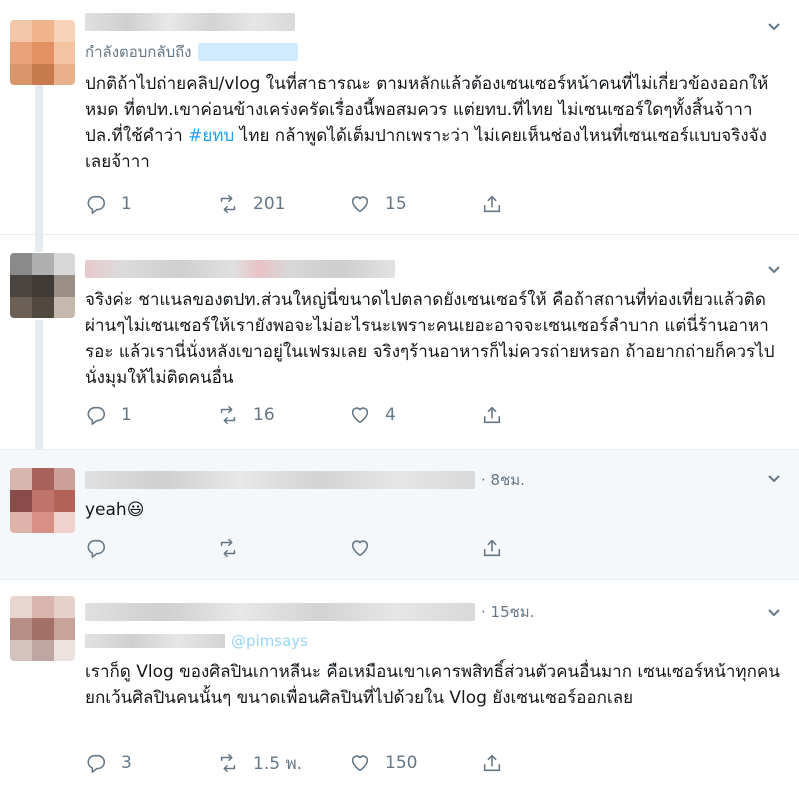 This screenshot has width=799, height=794. Describe the element at coordinates (211, 136) in the screenshot. I see `hashtag-link: #ยทบ` at that location.